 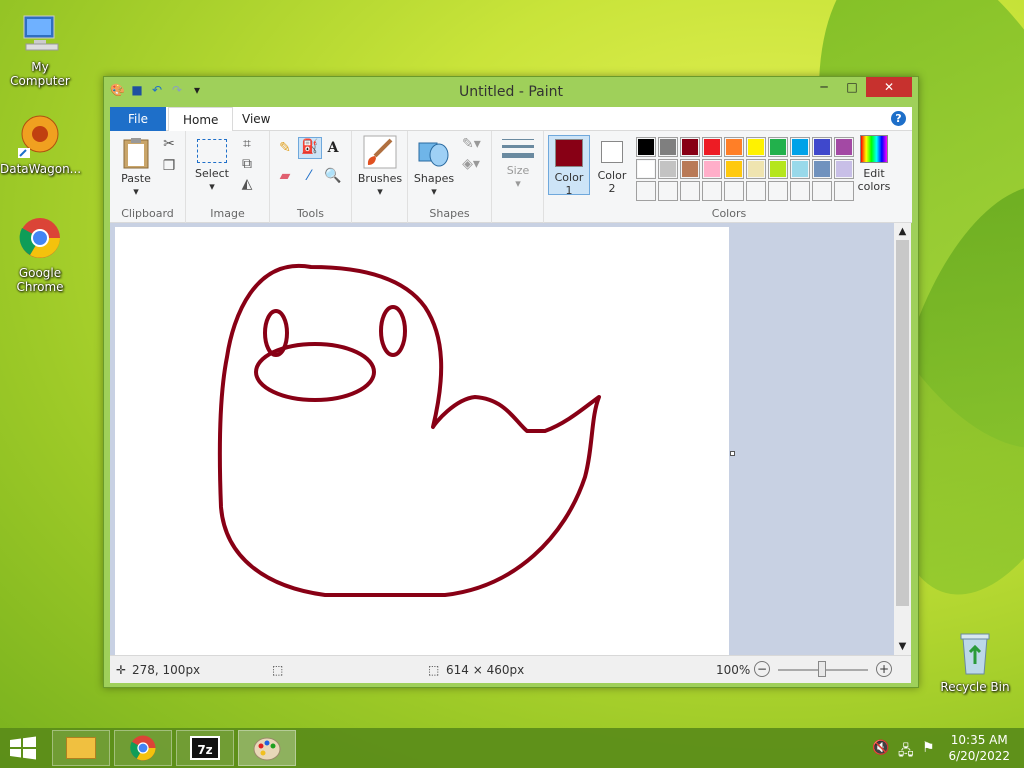 I want to click on scrollbar-thumb, so click(x=902, y=423).